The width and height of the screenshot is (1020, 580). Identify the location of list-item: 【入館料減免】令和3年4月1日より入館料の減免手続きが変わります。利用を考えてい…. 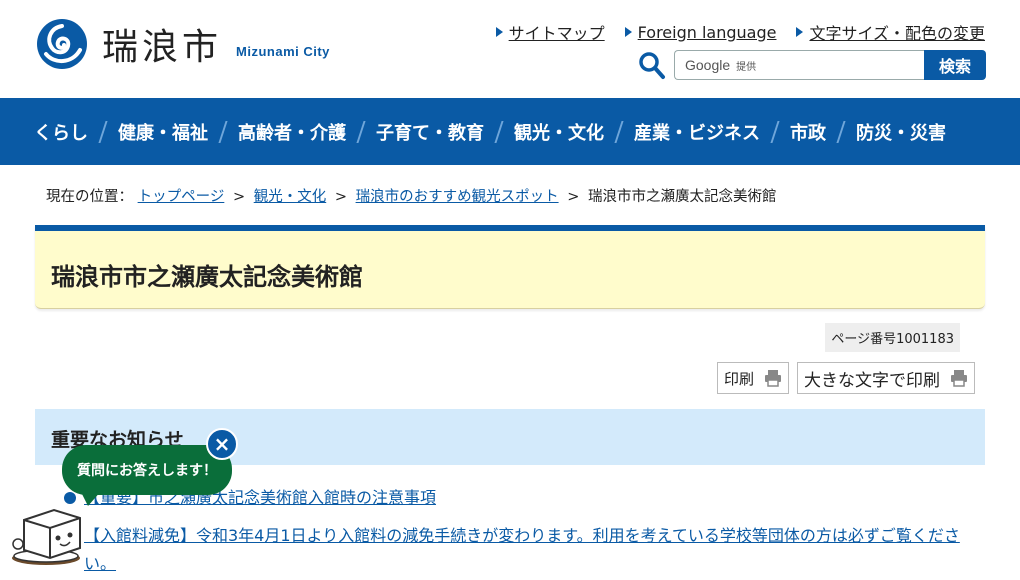
(514, 550).